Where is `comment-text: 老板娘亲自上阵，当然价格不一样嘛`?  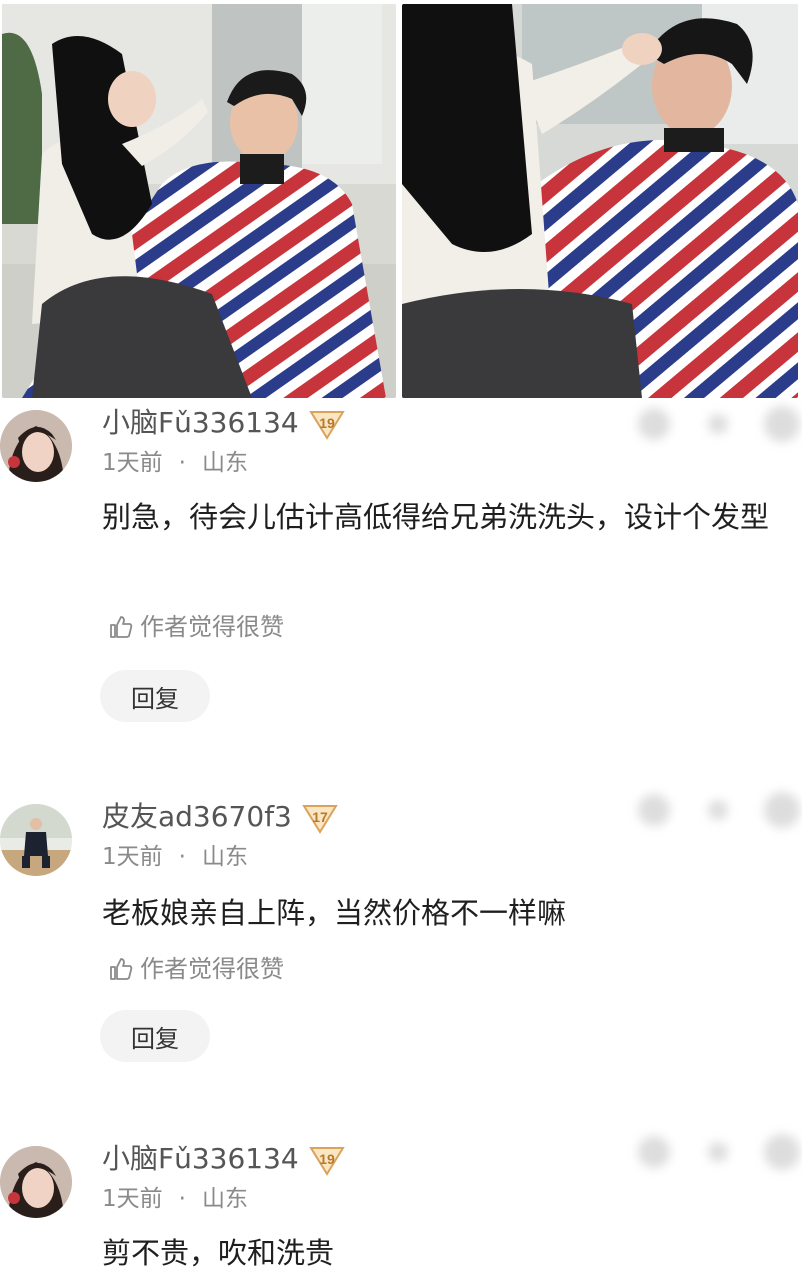
comment-text: 老板娘亲自上阵，当然价格不一样嘛 is located at coordinates (334, 913).